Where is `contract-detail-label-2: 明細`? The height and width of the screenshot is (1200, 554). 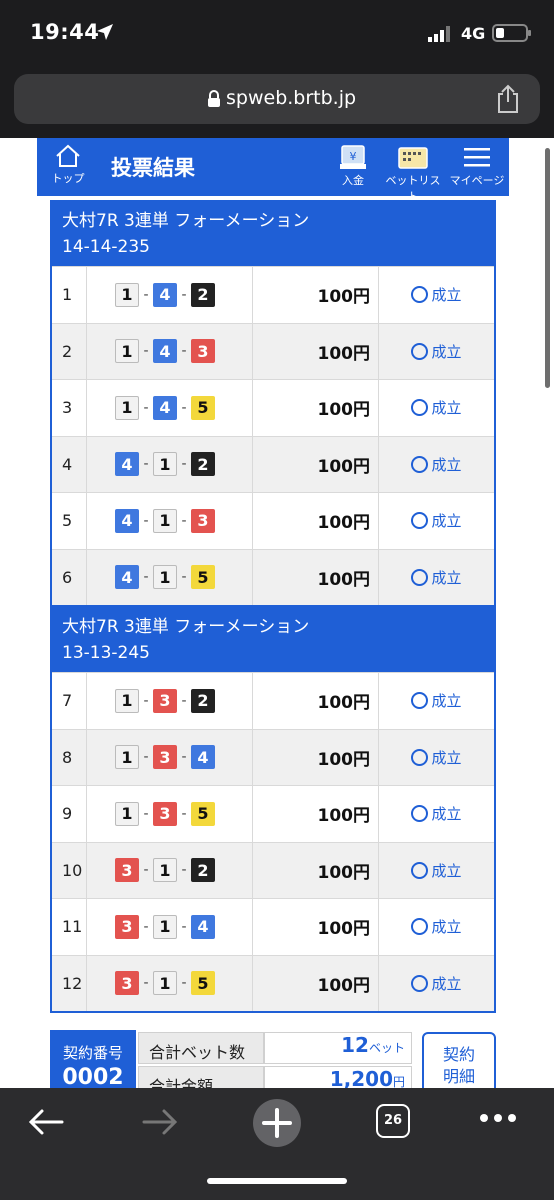 contract-detail-label-2: 明細 is located at coordinates (458, 1076).